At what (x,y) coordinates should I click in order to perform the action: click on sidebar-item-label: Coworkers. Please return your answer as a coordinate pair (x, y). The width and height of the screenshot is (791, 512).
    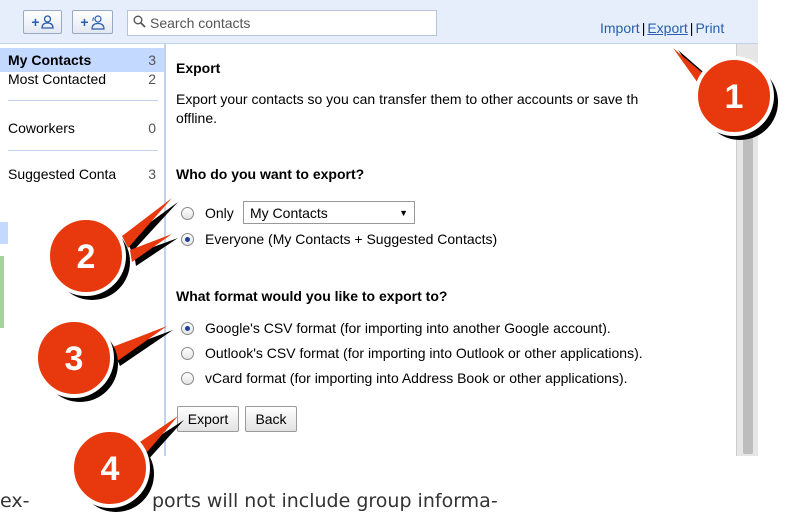
    Looking at the image, I should click on (41, 128).